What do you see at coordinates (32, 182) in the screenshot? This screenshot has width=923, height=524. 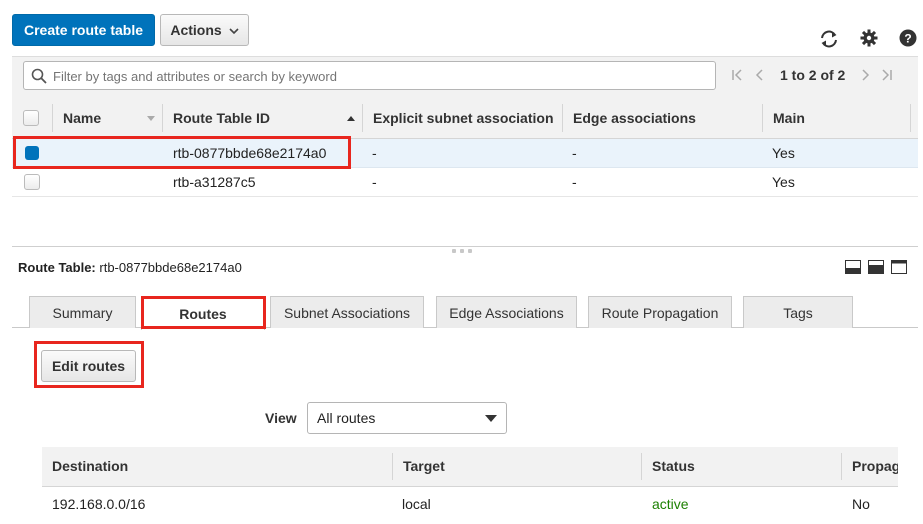 I see `row-checkbox` at bounding box center [32, 182].